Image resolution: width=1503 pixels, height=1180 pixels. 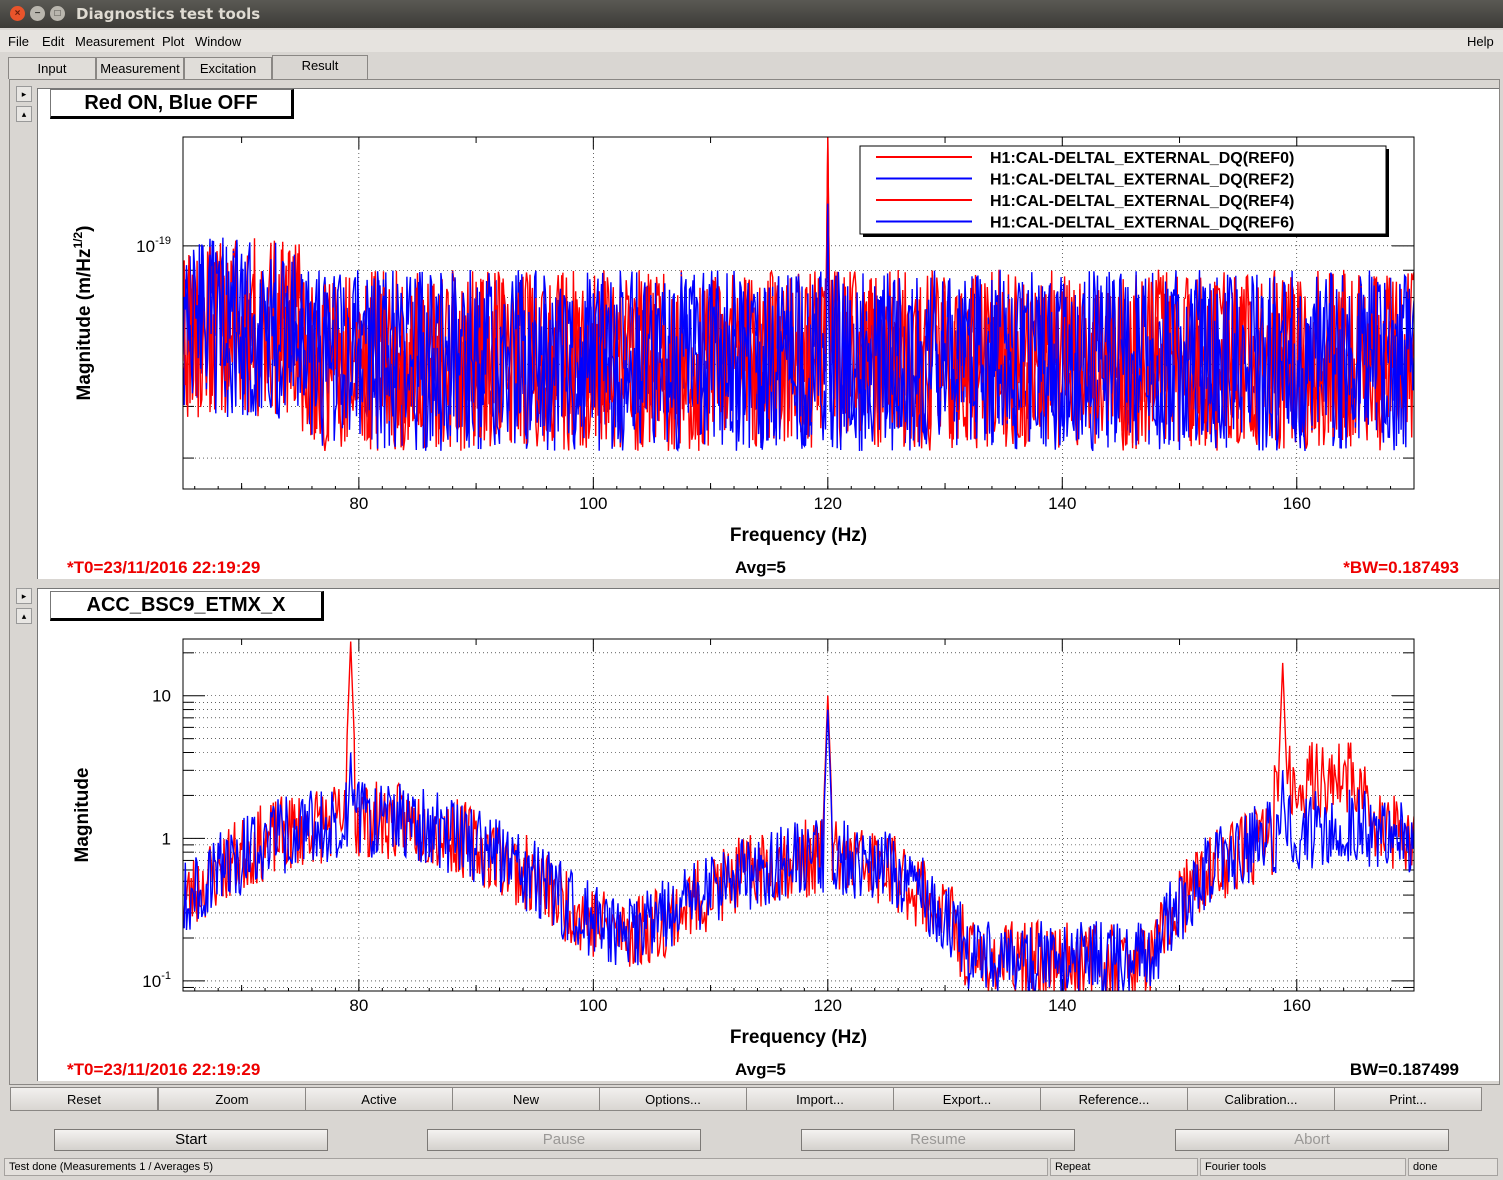 What do you see at coordinates (57, 13) in the screenshot?
I see `maximize-icon: □` at bounding box center [57, 13].